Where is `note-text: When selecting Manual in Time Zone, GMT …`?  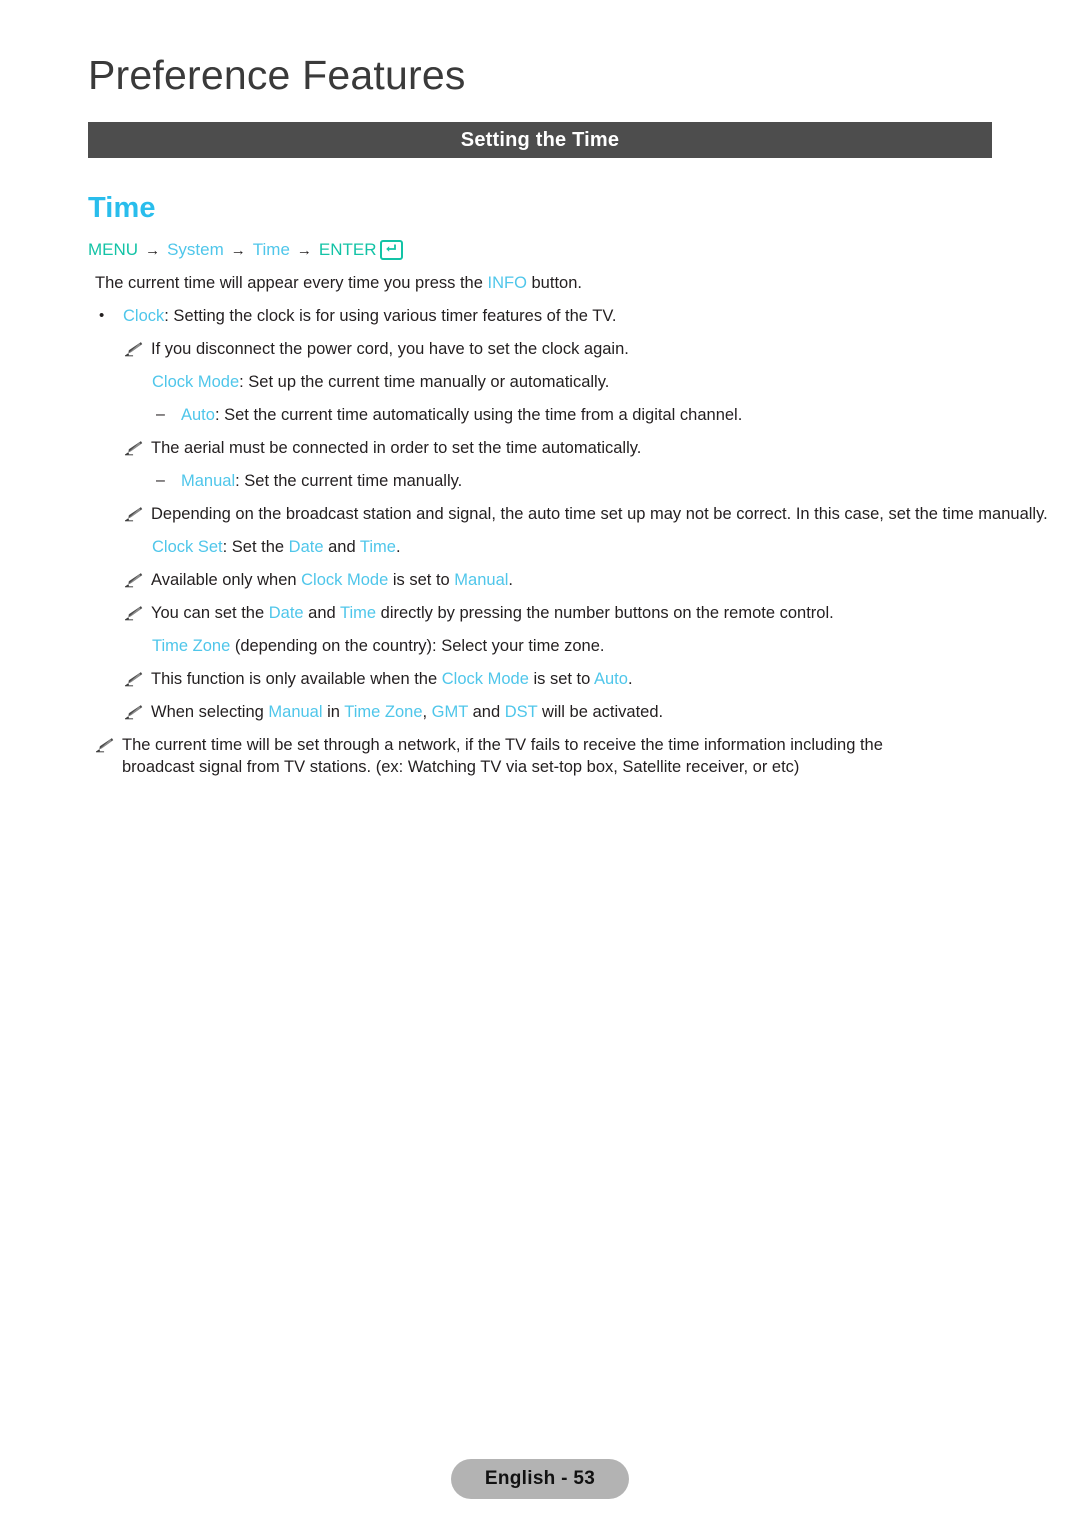 note-text: When selecting Manual in Time Zone, GMT … is located at coordinates (602, 712).